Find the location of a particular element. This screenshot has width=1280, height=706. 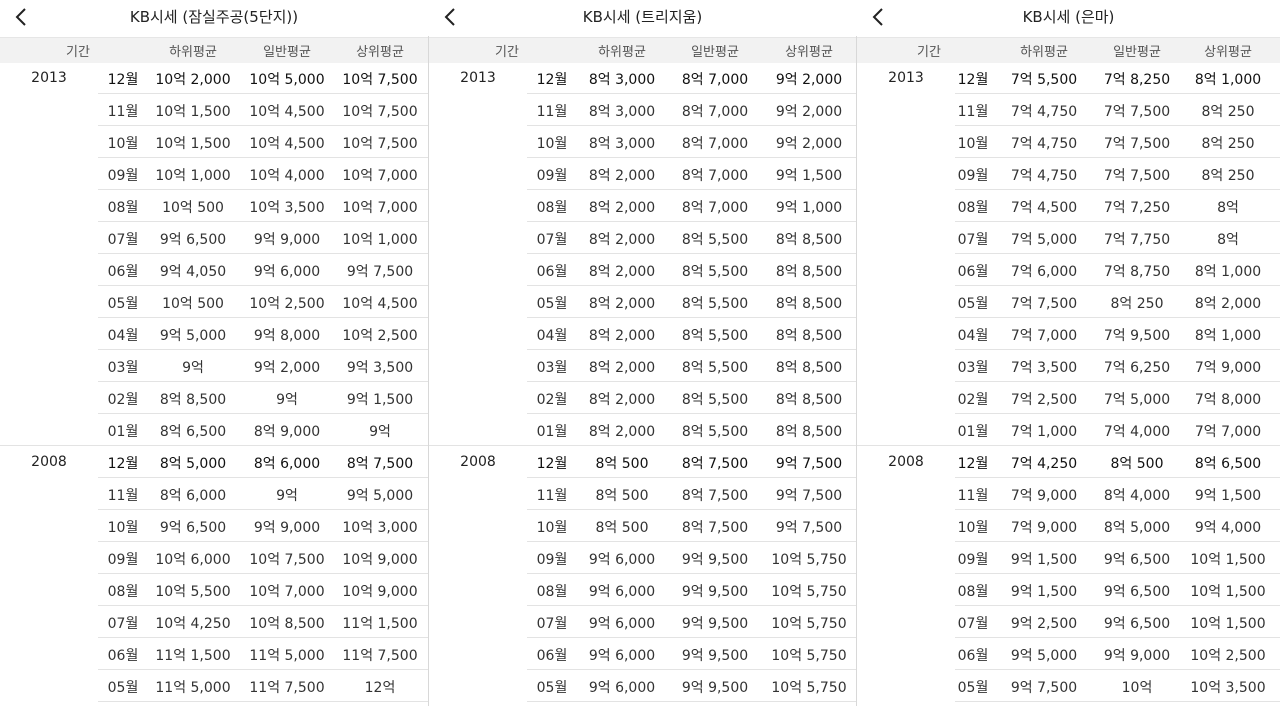

low-price-cell: 7억 6,000 is located at coordinates (1044, 272).